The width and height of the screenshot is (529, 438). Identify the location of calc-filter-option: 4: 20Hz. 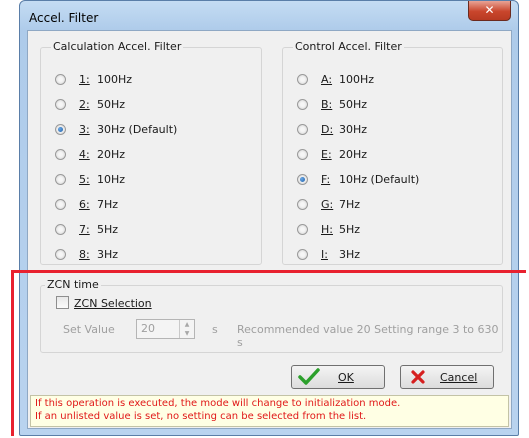
(90, 154).